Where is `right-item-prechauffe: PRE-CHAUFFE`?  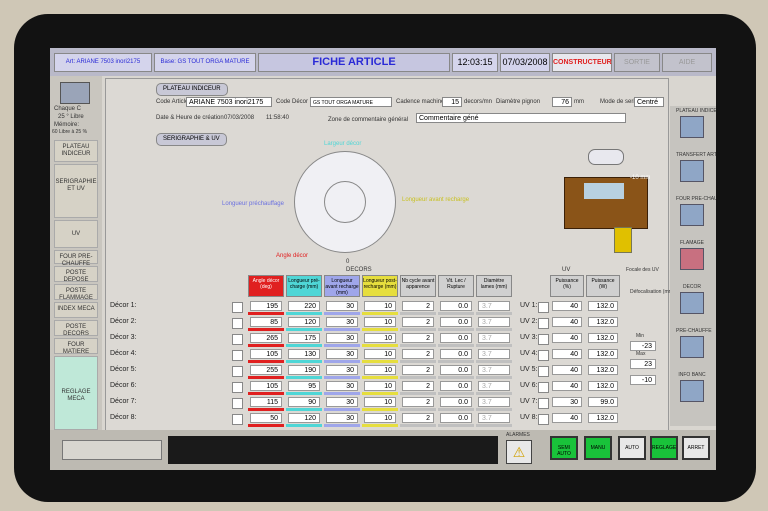 right-item-prechauffe: PRE-CHAUFFE is located at coordinates (694, 343).